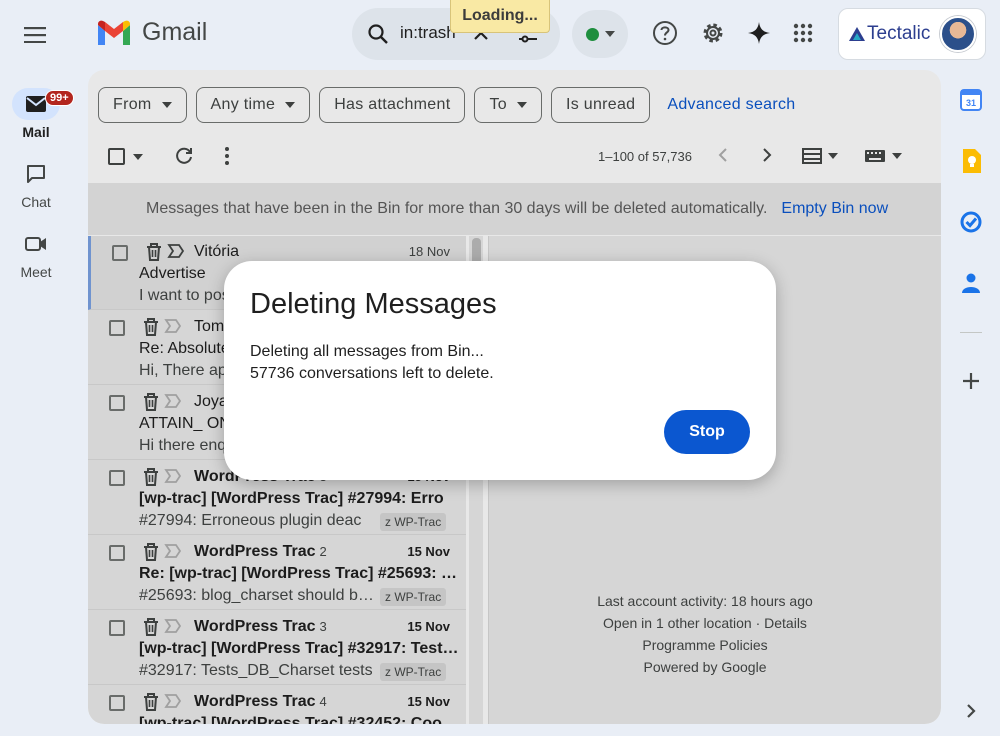  Describe the element at coordinates (592, 34) in the screenshot. I see `status-dot-icon` at that location.